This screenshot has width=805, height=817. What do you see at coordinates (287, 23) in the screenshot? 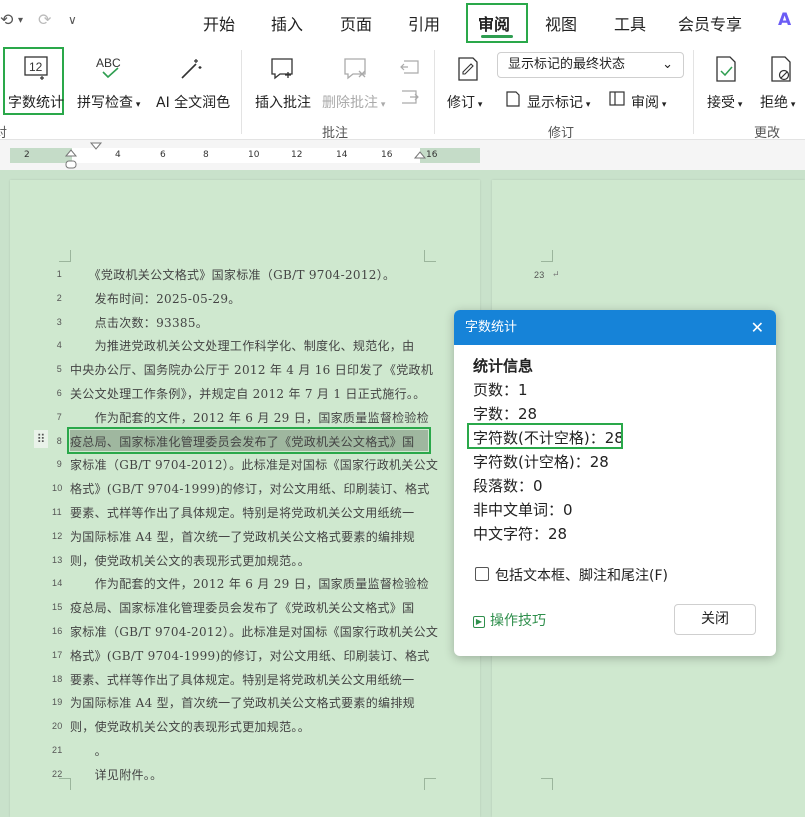
I see `menu-insert: 插入` at bounding box center [287, 23].